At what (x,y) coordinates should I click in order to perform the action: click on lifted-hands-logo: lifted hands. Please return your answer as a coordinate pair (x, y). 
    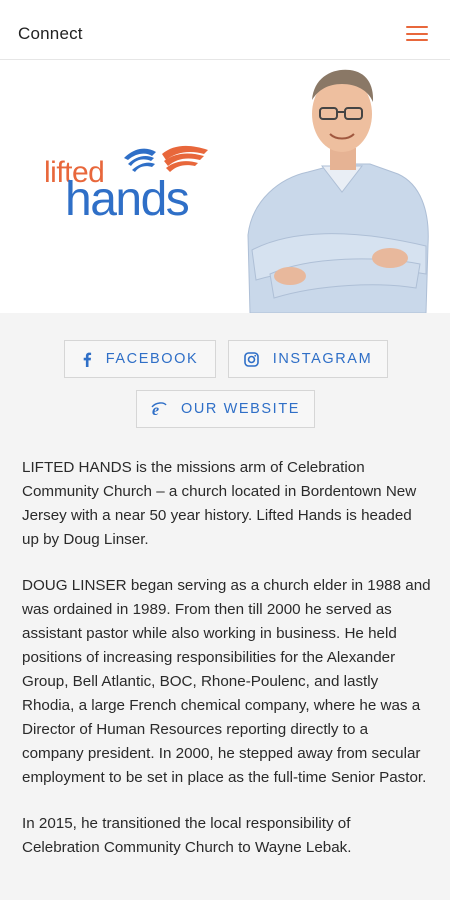
    Looking at the image, I should click on (132, 187).